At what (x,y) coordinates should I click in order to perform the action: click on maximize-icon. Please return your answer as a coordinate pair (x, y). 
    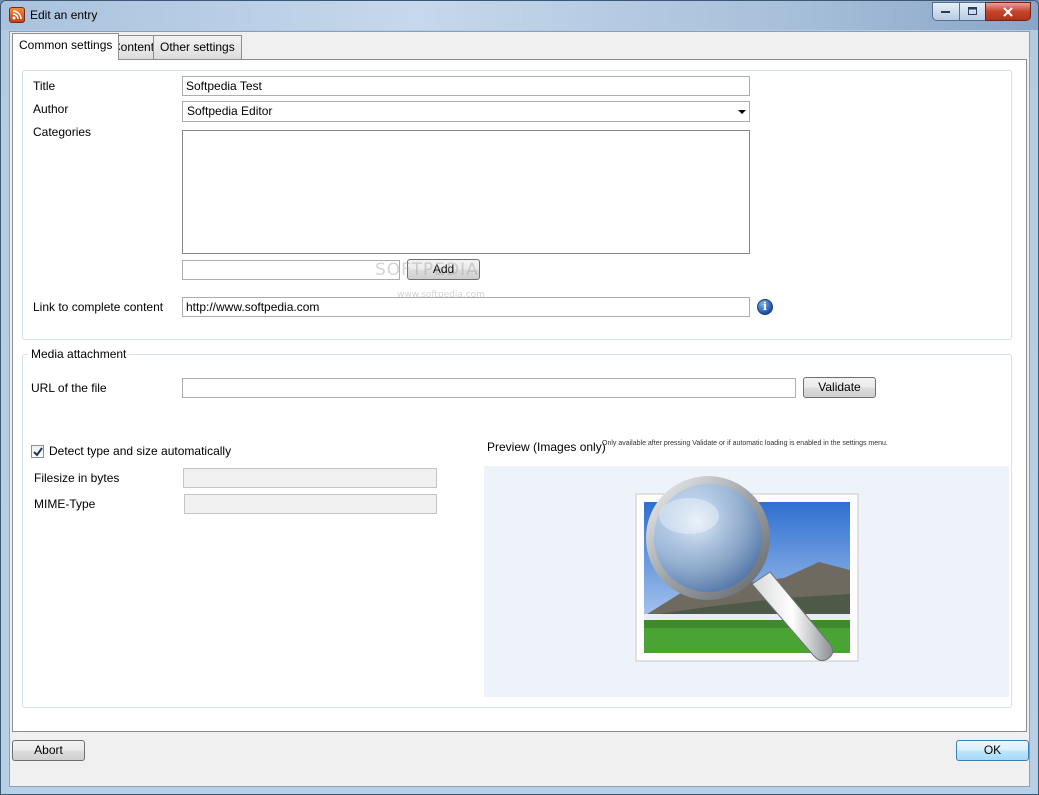
    Looking at the image, I should click on (972, 11).